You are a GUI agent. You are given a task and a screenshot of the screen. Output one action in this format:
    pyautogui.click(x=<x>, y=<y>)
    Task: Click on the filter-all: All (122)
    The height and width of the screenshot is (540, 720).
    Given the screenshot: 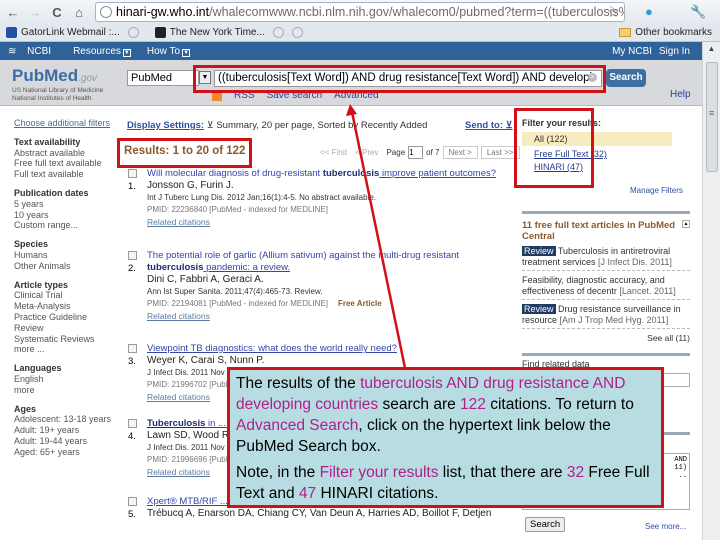 What is the action you would take?
    pyautogui.click(x=597, y=139)
    